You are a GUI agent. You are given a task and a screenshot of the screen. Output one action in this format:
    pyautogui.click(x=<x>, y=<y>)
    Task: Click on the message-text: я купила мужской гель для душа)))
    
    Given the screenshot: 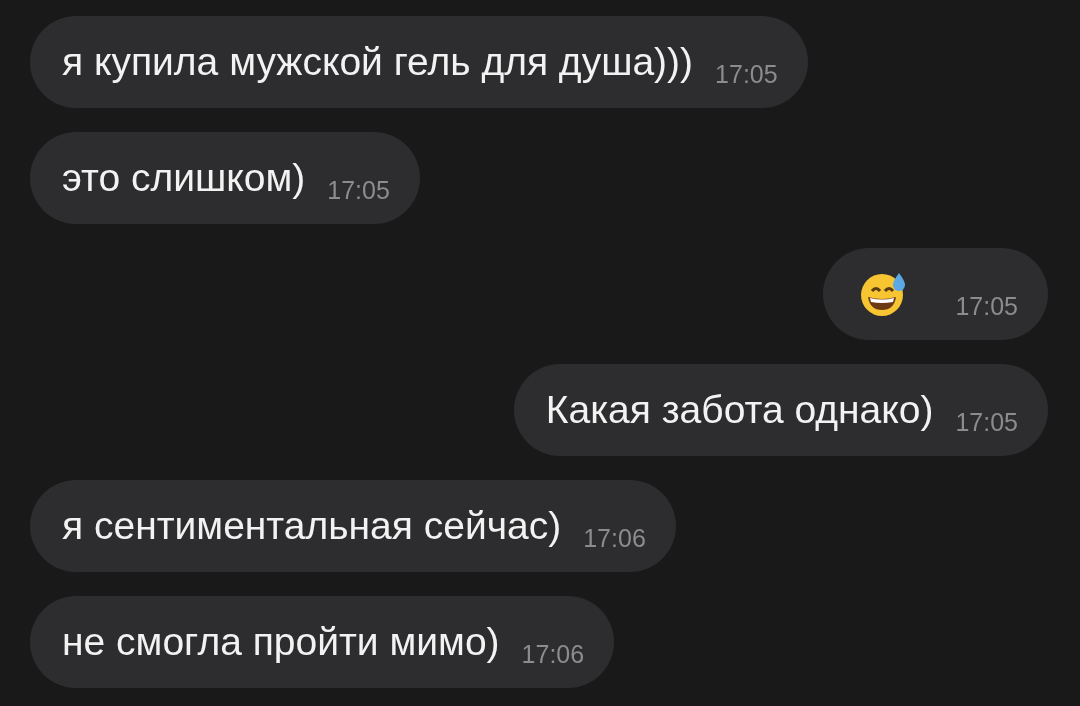 What is the action you would take?
    pyautogui.click(x=378, y=62)
    